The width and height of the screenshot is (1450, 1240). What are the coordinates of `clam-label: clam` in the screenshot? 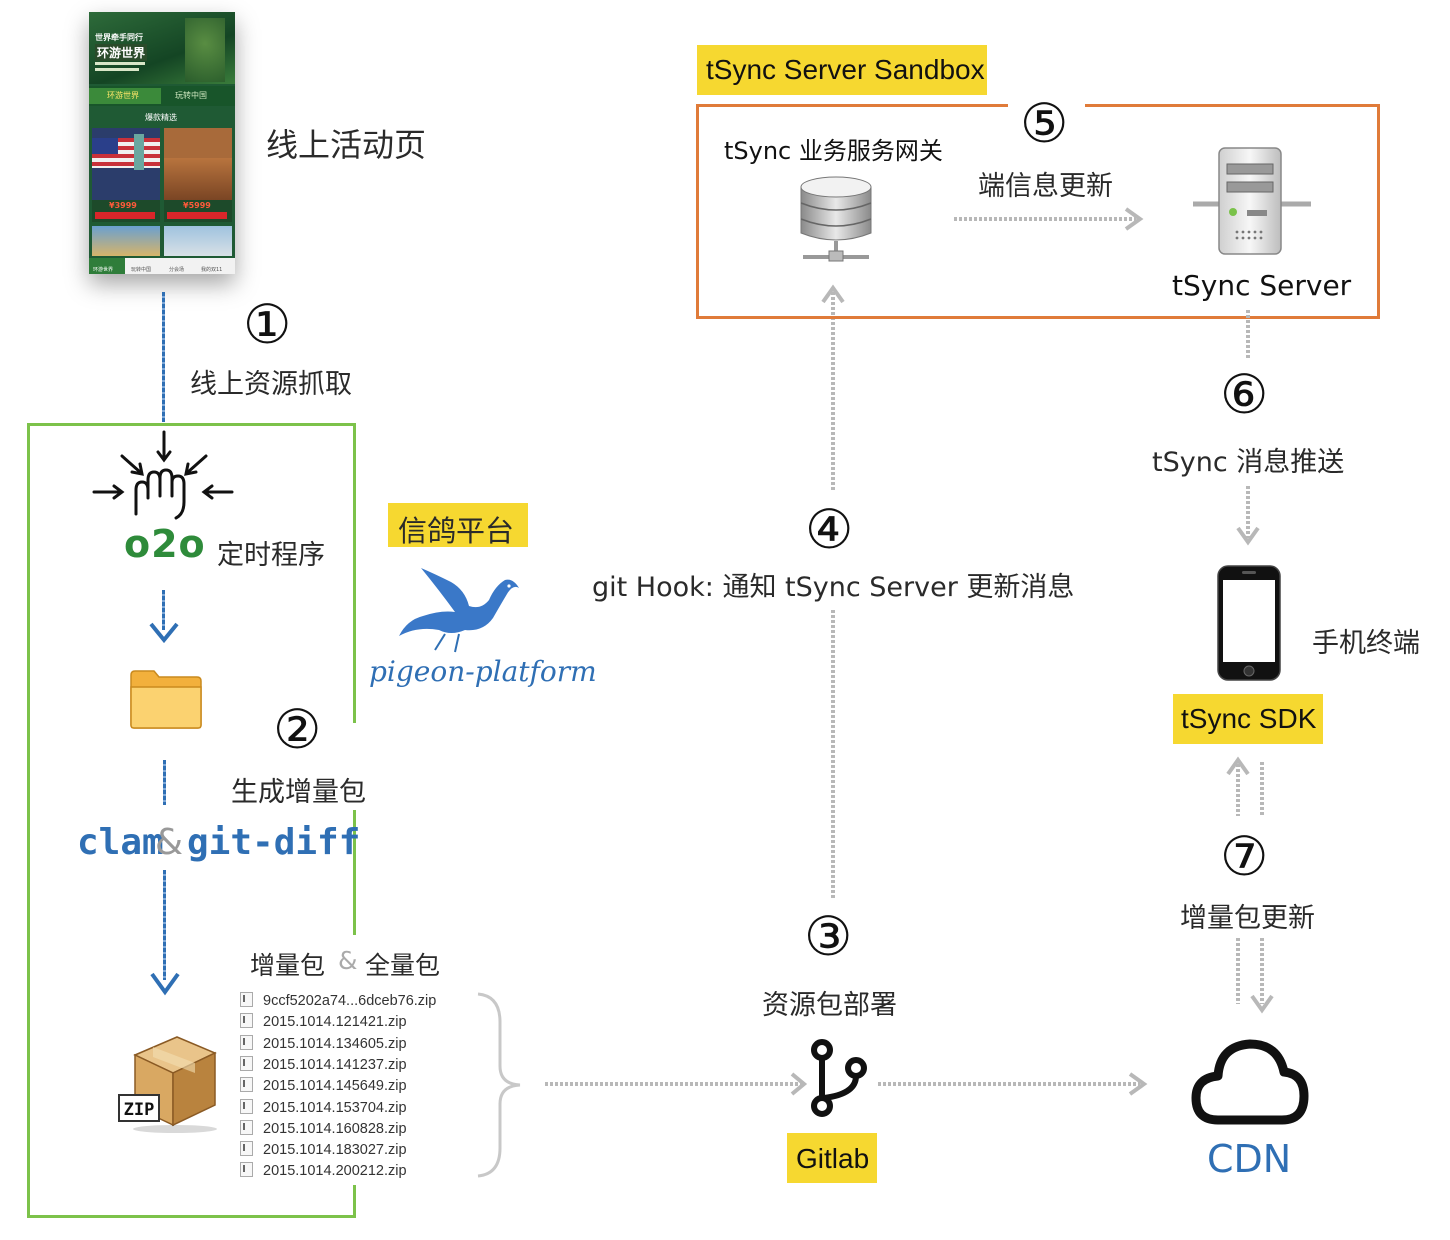 It's located at (120, 842).